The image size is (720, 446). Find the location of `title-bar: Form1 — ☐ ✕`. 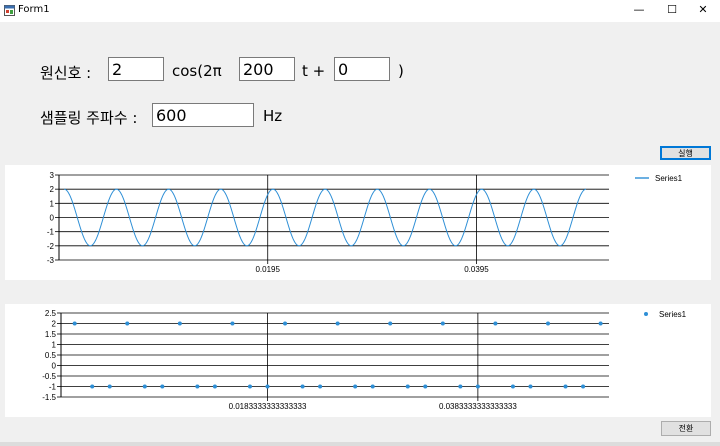

title-bar: Form1 — ☐ ✕ is located at coordinates (360, 11).